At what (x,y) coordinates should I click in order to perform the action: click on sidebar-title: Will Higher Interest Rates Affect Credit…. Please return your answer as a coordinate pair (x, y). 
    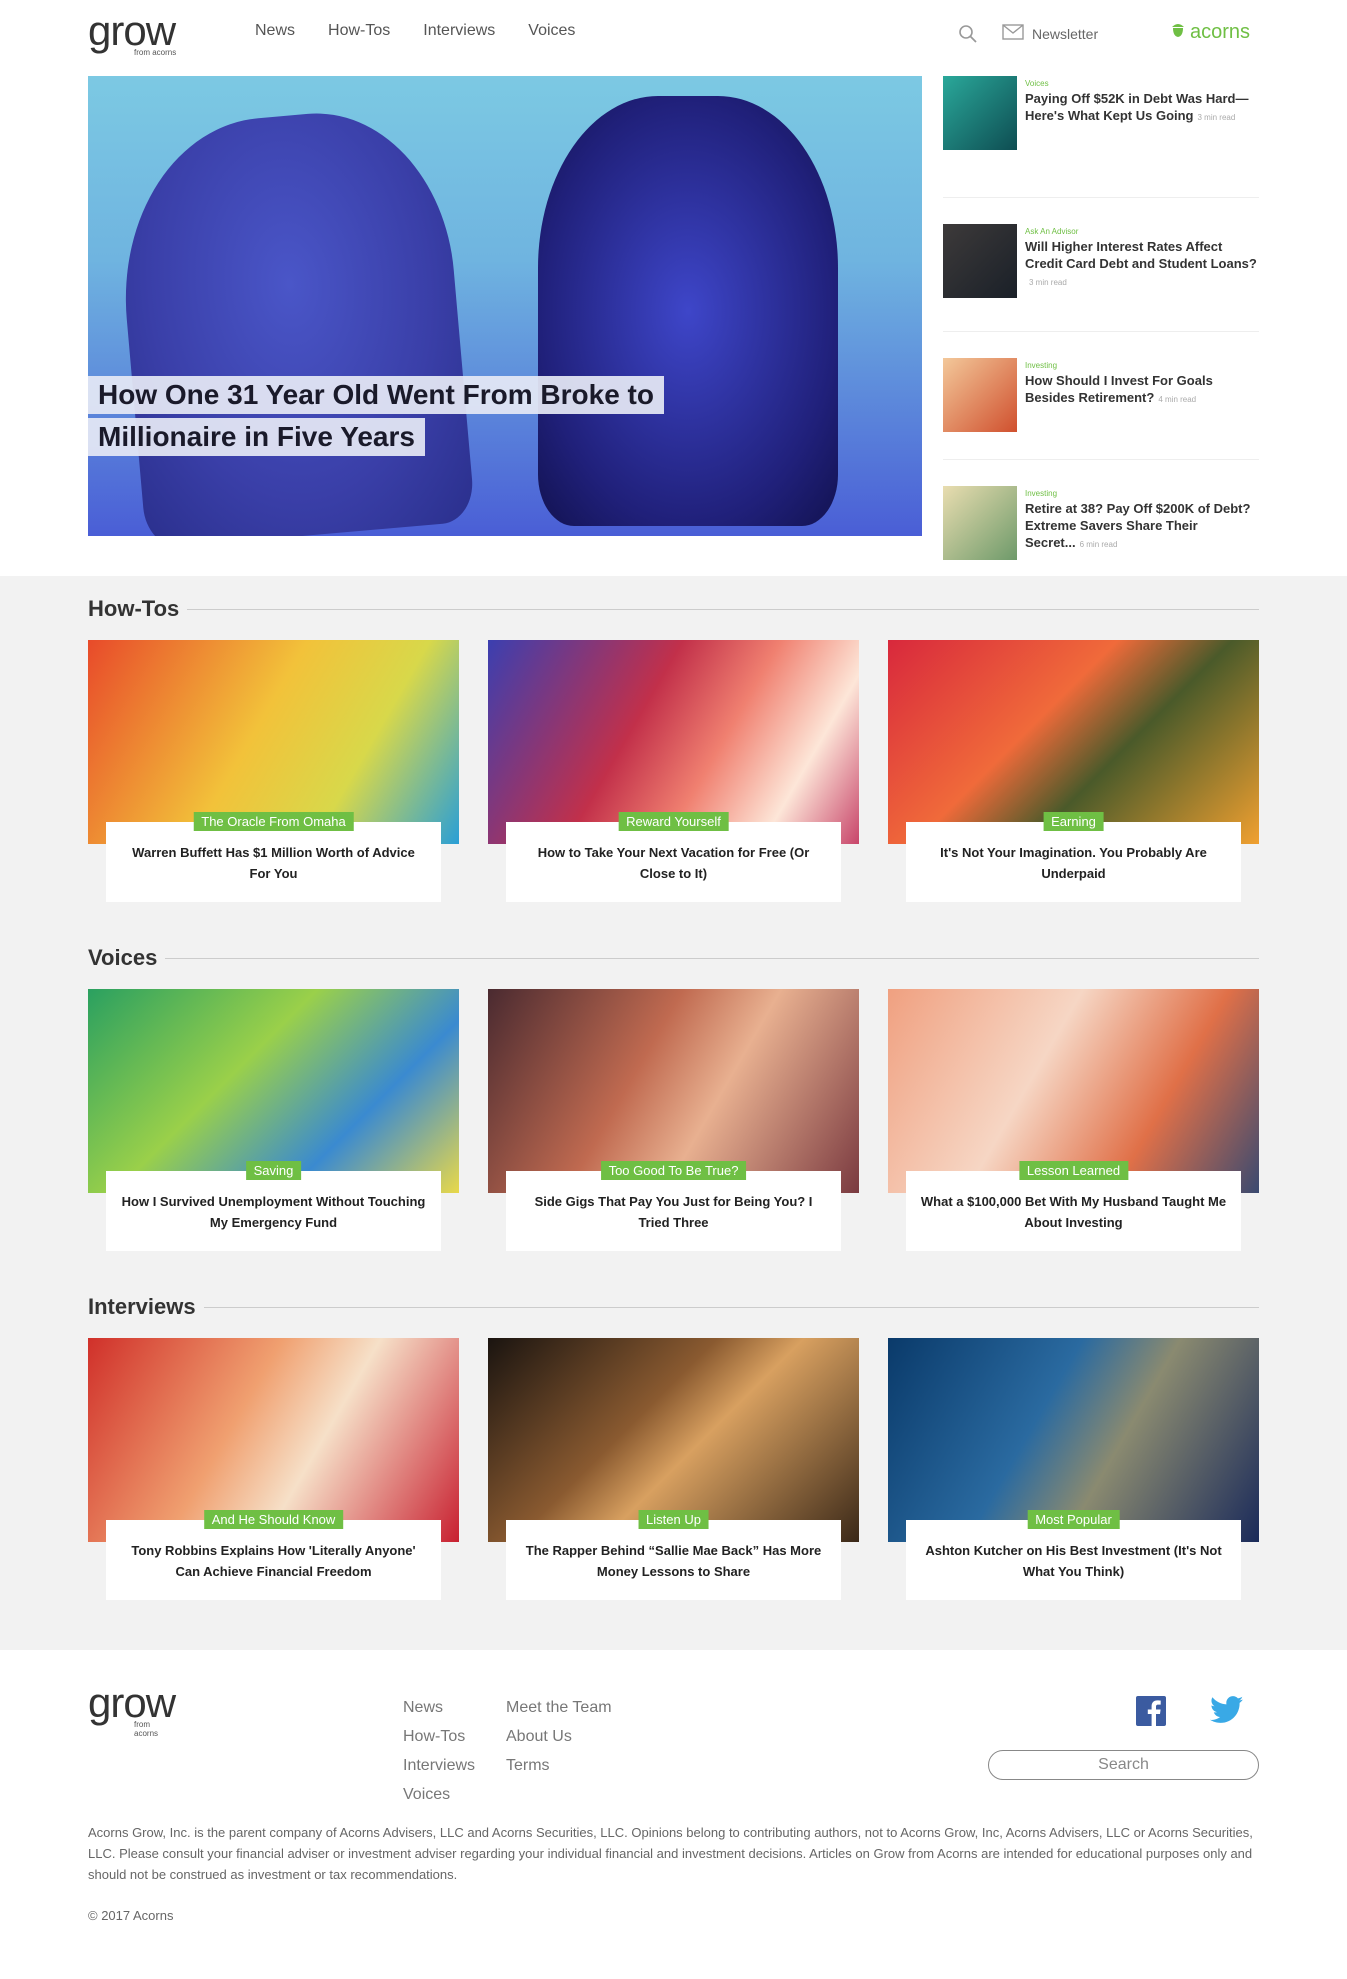
    Looking at the image, I should click on (1142, 264).